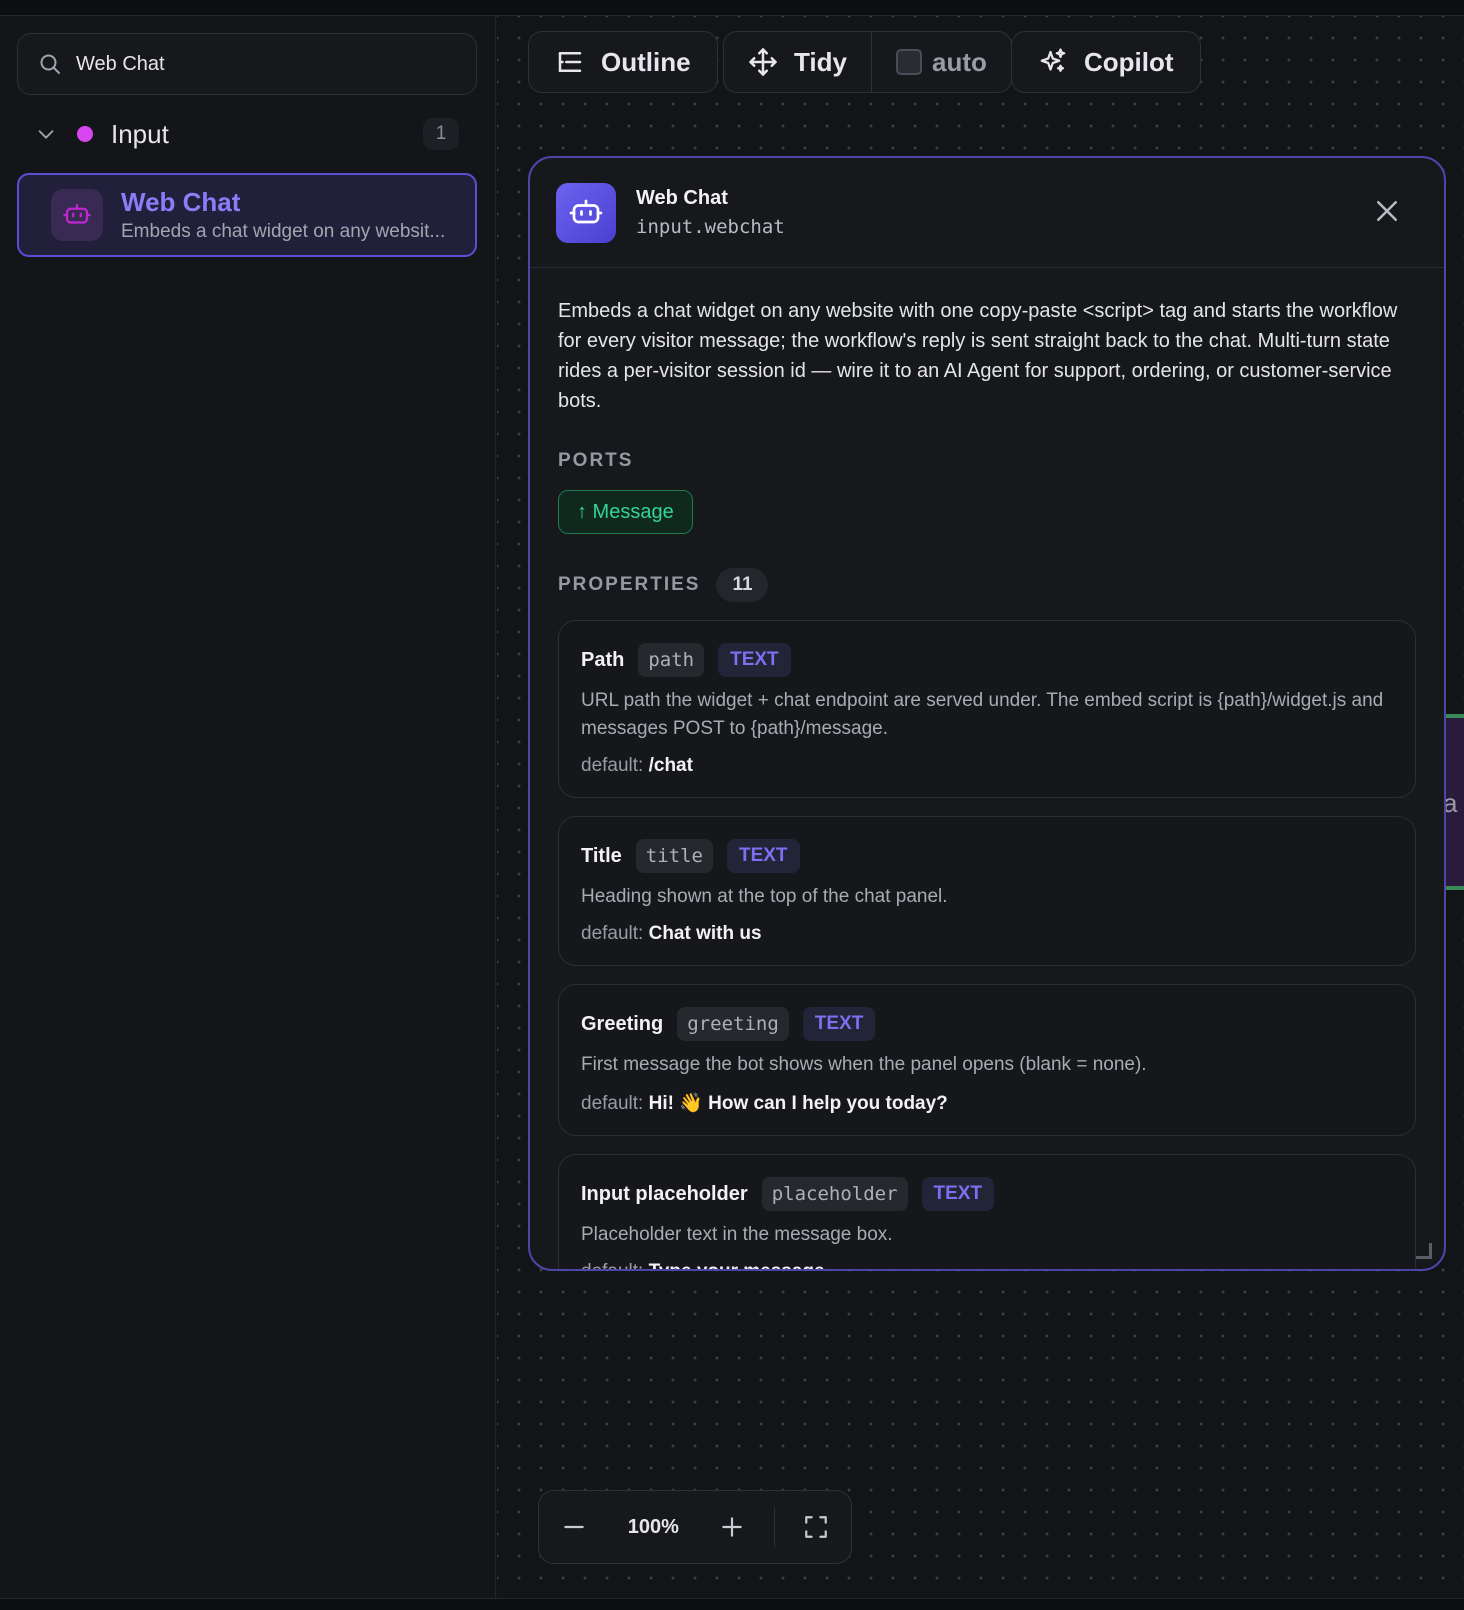 This screenshot has height=1610, width=1464. Describe the element at coordinates (596, 460) in the screenshot. I see `ports-heading: PORTS` at that location.